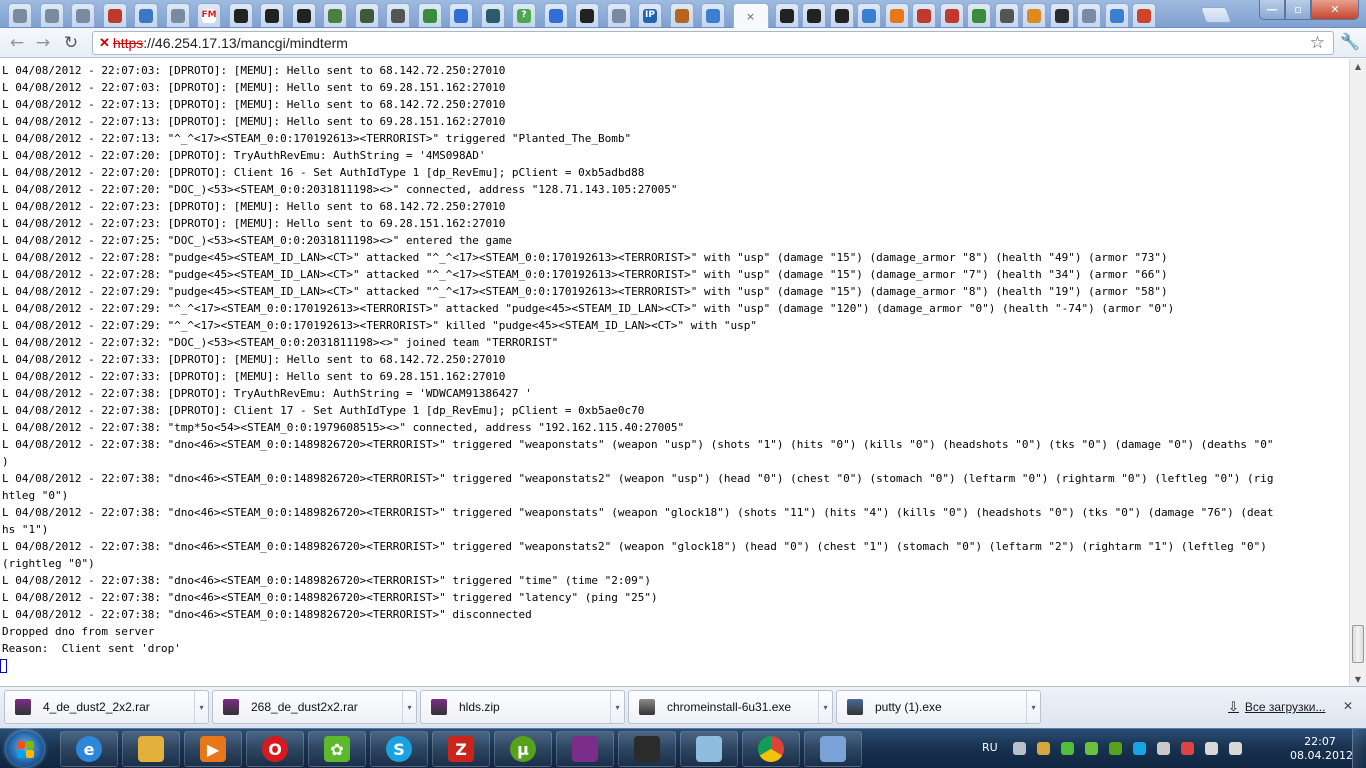  What do you see at coordinates (730, 707) in the screenshot?
I see `download-item: chromeinstall-6u31.exe ▾` at bounding box center [730, 707].